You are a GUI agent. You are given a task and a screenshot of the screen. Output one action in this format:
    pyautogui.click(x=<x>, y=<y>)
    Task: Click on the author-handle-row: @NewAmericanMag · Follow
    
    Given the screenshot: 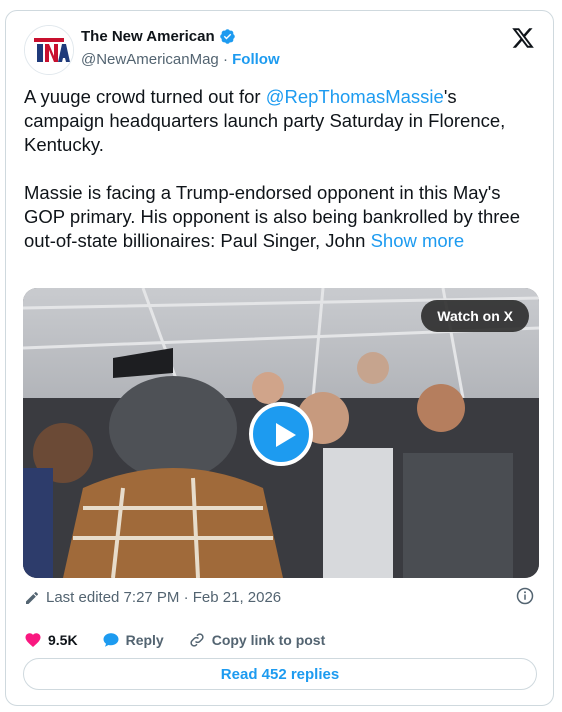 What is the action you would take?
    pyautogui.click(x=180, y=59)
    